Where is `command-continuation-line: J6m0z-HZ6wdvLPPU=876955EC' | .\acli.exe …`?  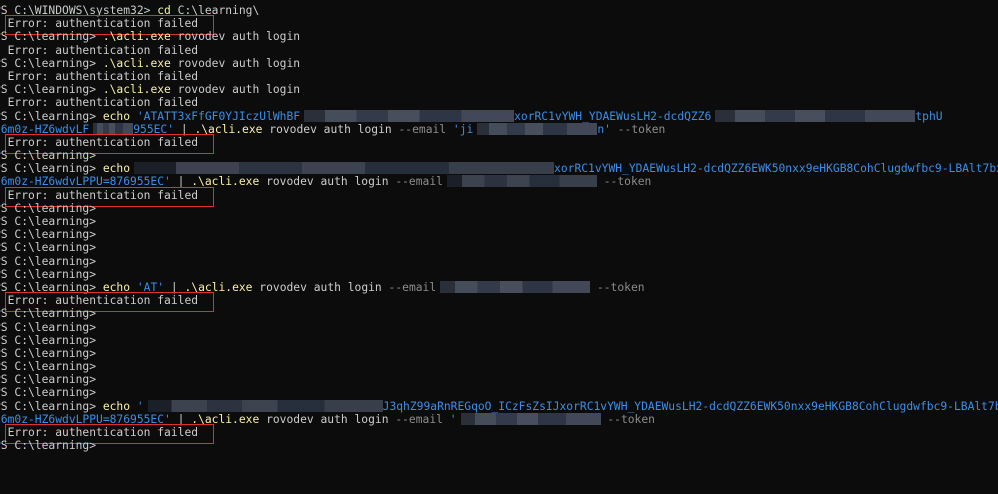
command-continuation-line: J6m0z-HZ6wdvLPPU=876955EC' | .\acli.exe … is located at coordinates (496, 419).